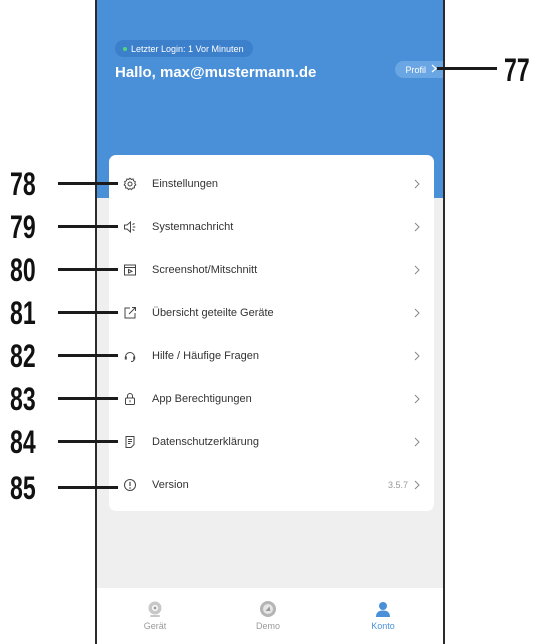  What do you see at coordinates (23, 442) in the screenshot?
I see `callout-number: 84` at bounding box center [23, 442].